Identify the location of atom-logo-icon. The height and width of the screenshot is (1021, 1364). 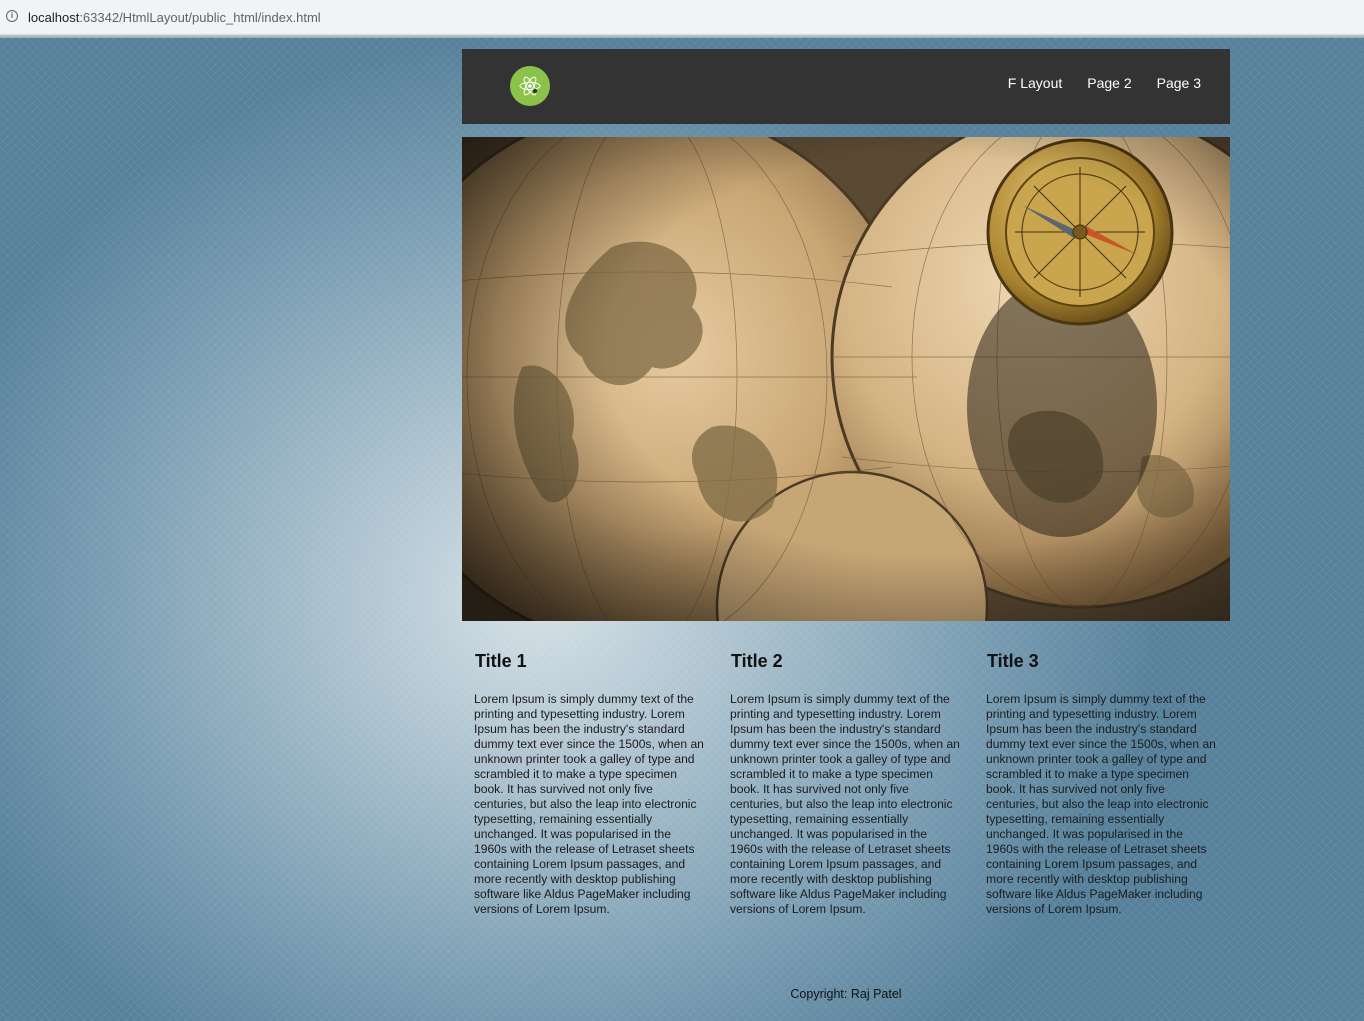
(530, 86).